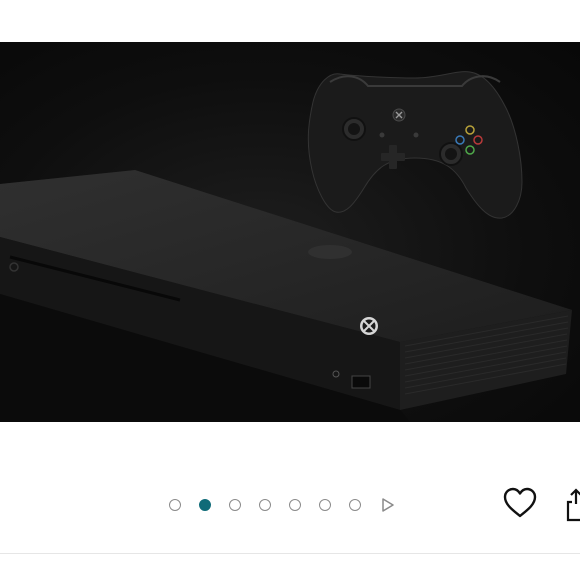 The width and height of the screenshot is (580, 580). What do you see at coordinates (573, 504) in the screenshot?
I see `share-icon` at bounding box center [573, 504].